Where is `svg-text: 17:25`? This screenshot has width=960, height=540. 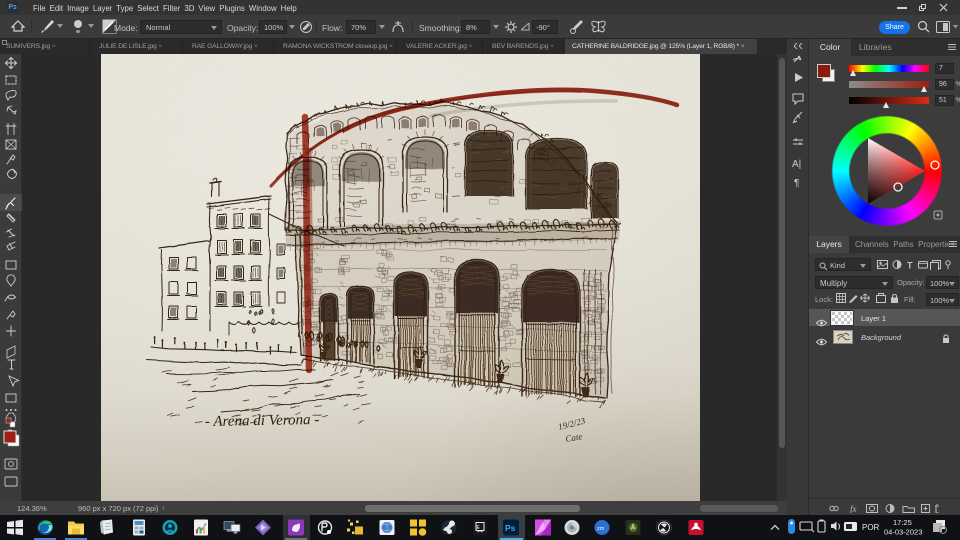
svg-text: 17:25 is located at coordinates (902, 522).